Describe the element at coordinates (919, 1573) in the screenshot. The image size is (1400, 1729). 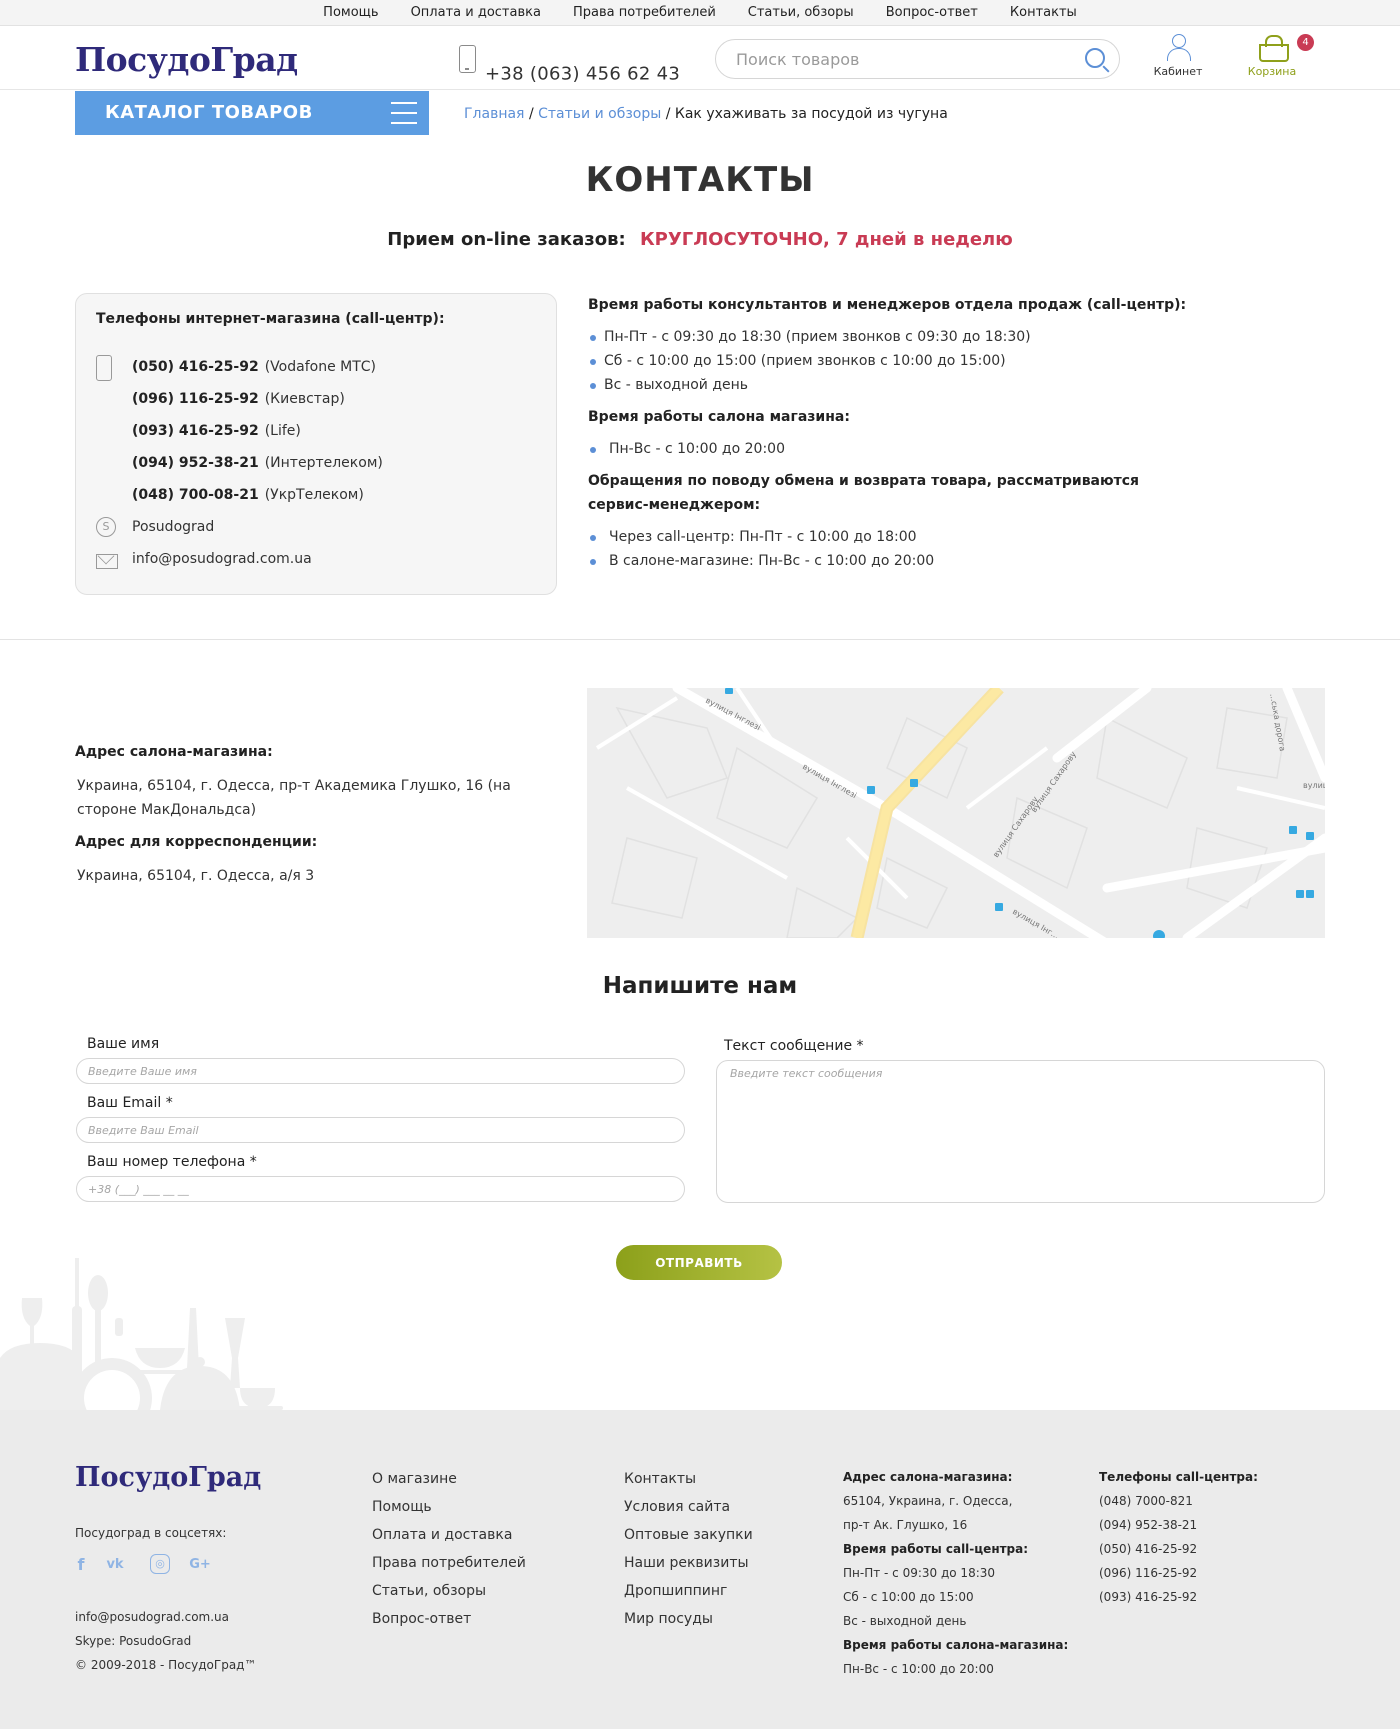
I see `footer-info-line: Пн-Пт - с 09:30 до 18:30` at that location.